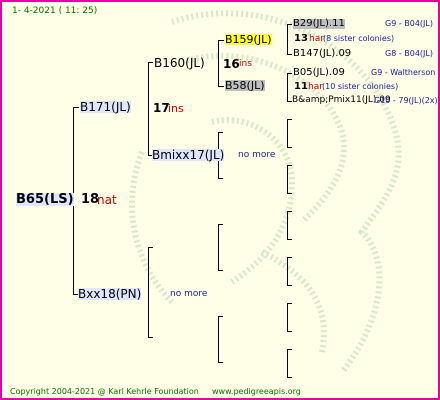 The image size is (440, 400). I want to click on mf-bracket, so click(218, 247).